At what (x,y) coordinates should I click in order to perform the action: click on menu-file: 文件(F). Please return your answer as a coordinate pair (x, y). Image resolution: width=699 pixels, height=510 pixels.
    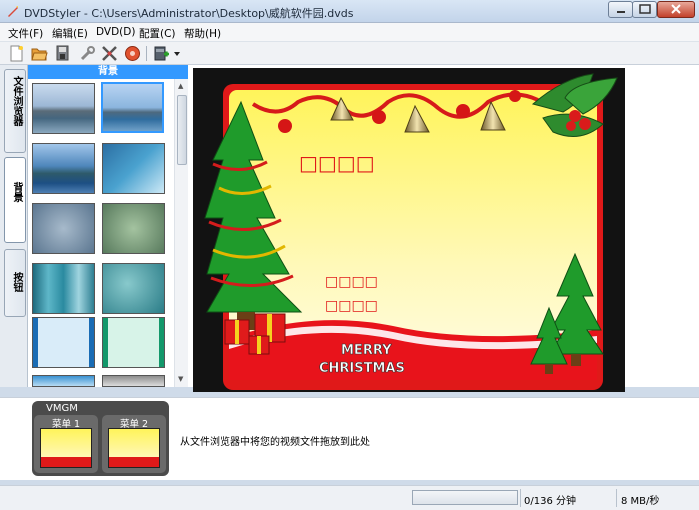
    Looking at the image, I should click on (25, 33).